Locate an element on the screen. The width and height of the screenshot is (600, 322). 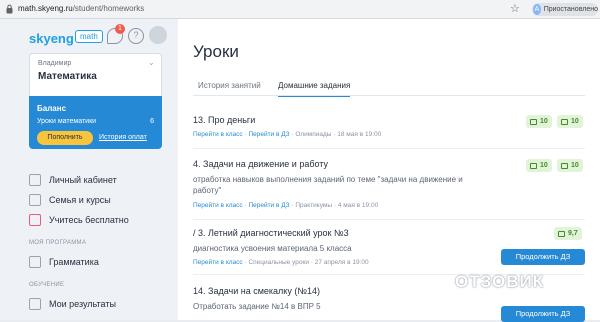
avatar is located at coordinates (158, 35).